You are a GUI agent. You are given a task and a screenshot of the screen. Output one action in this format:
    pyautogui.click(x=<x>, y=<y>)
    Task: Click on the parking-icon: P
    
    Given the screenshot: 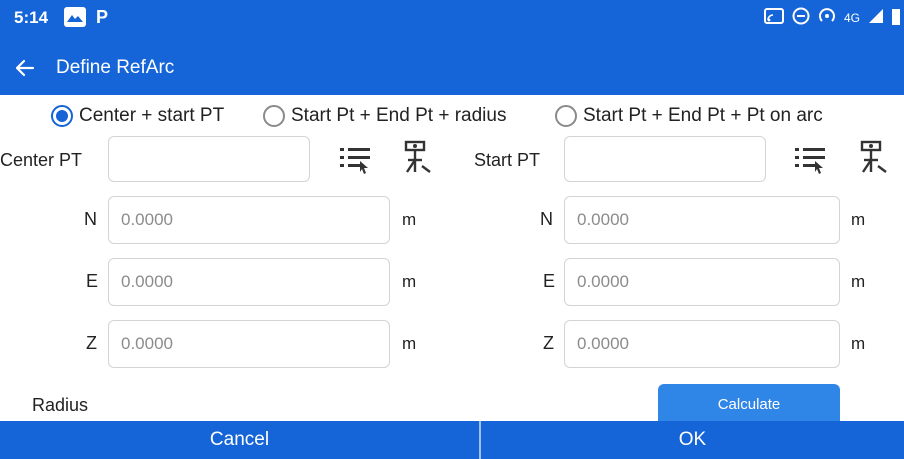 What is the action you would take?
    pyautogui.click(x=101, y=16)
    